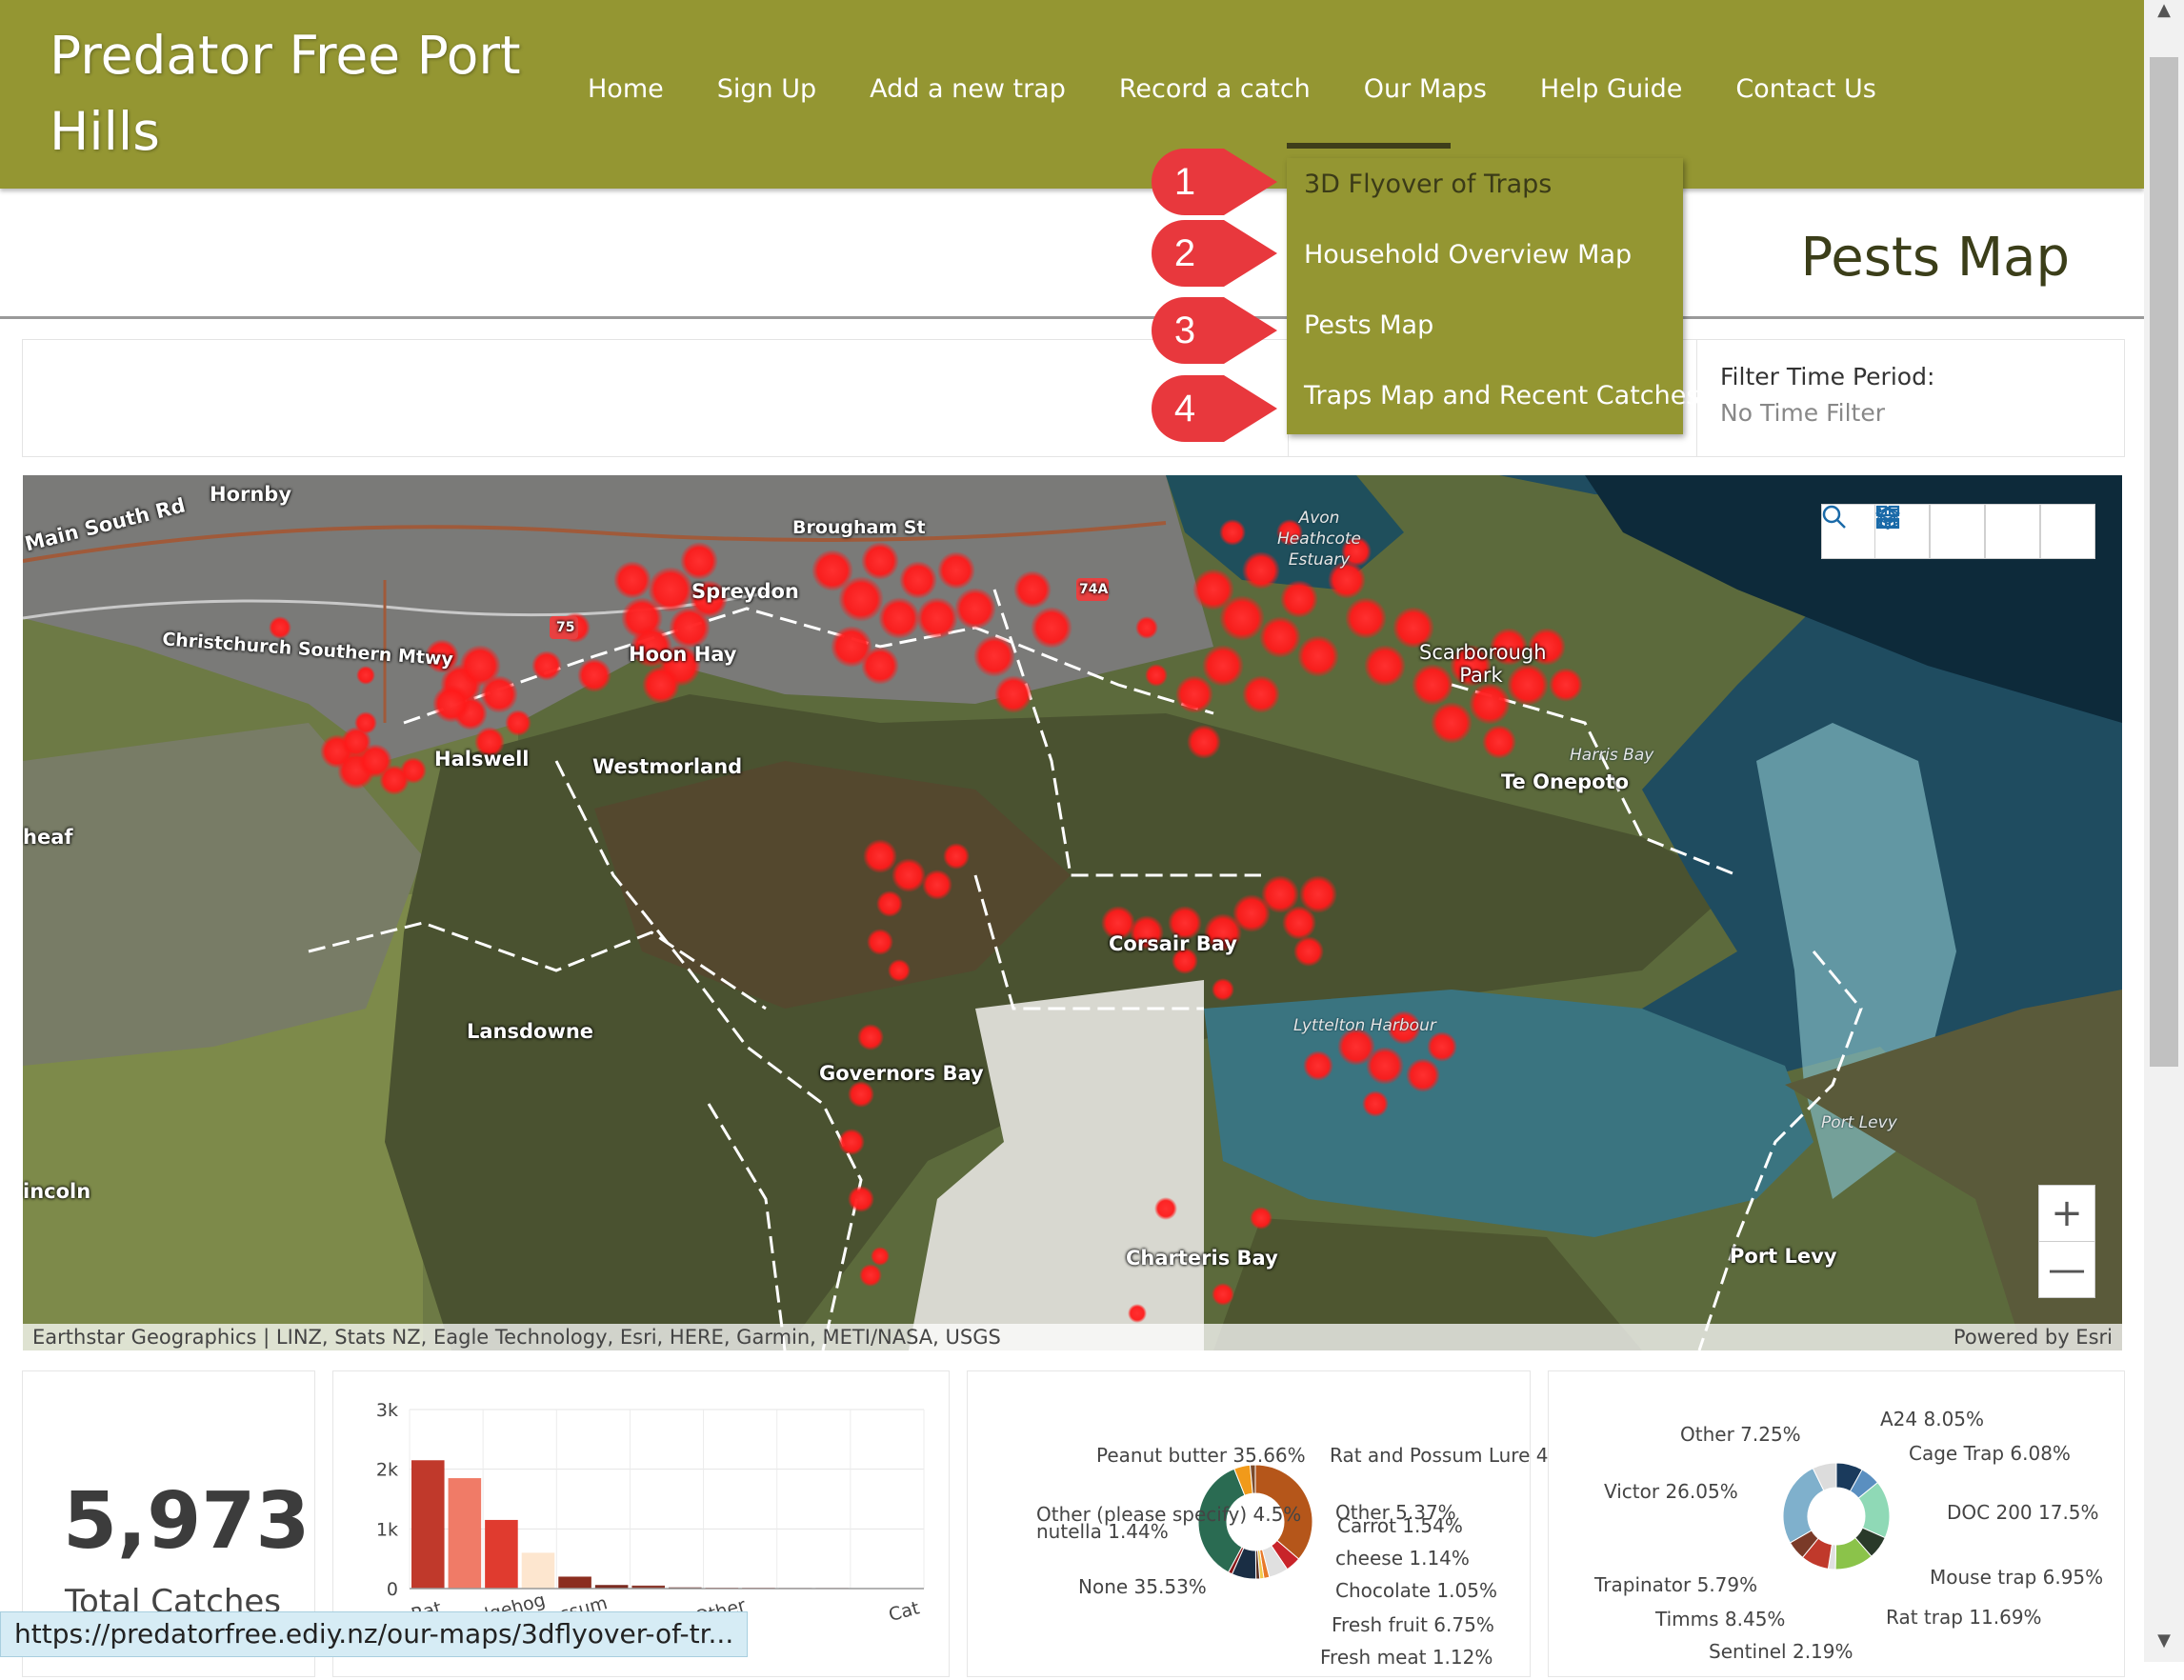 This screenshot has width=2184, height=1680. I want to click on callout-4: 4, so click(1215, 408).